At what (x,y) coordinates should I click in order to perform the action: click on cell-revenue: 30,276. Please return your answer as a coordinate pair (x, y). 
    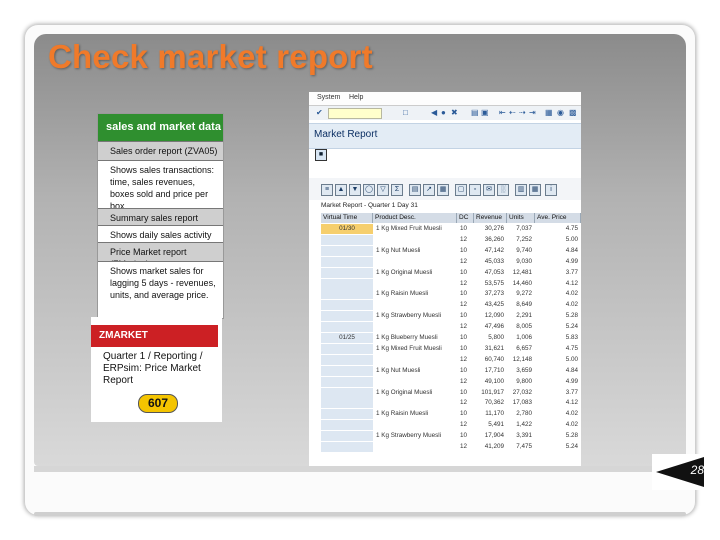
    Looking at the image, I should click on (490, 229).